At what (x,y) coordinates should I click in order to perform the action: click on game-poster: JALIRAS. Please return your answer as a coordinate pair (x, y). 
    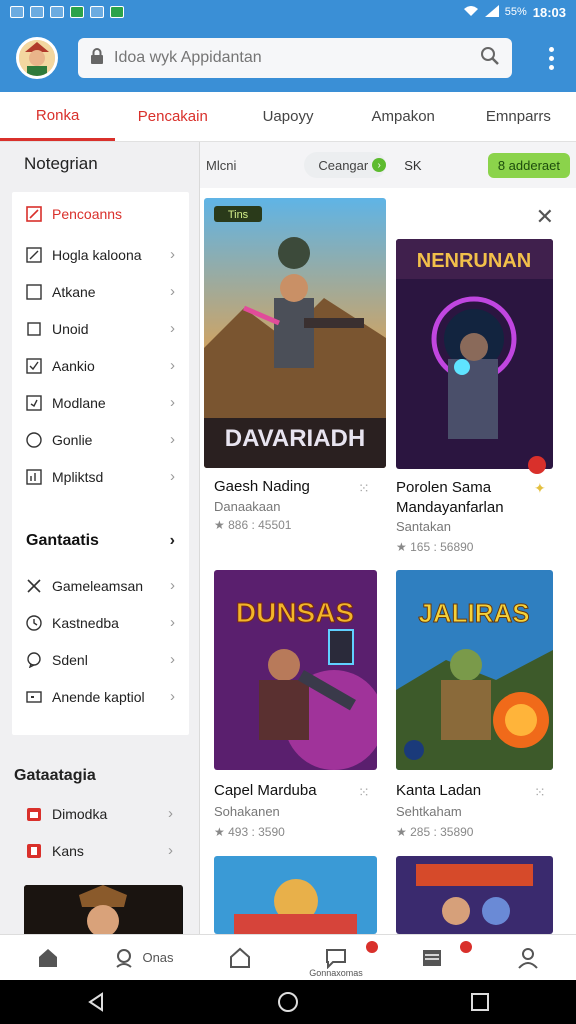
    Looking at the image, I should click on (474, 670).